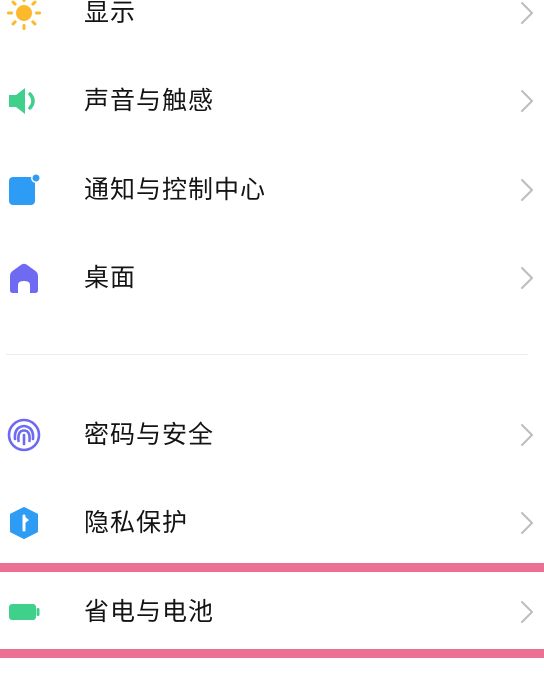  Describe the element at coordinates (272, 612) in the screenshot. I see `settings-item-battery: 省电与电池` at that location.